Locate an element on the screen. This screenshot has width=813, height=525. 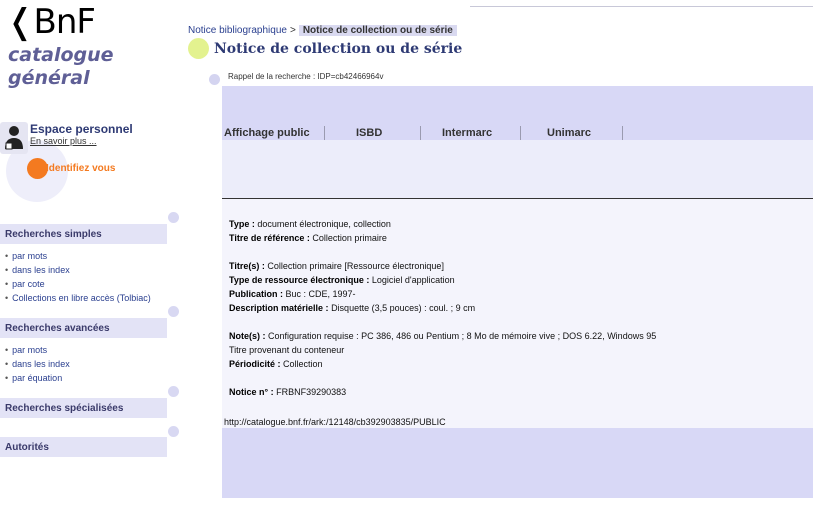
section-autorites: Autorités is located at coordinates (83, 447).